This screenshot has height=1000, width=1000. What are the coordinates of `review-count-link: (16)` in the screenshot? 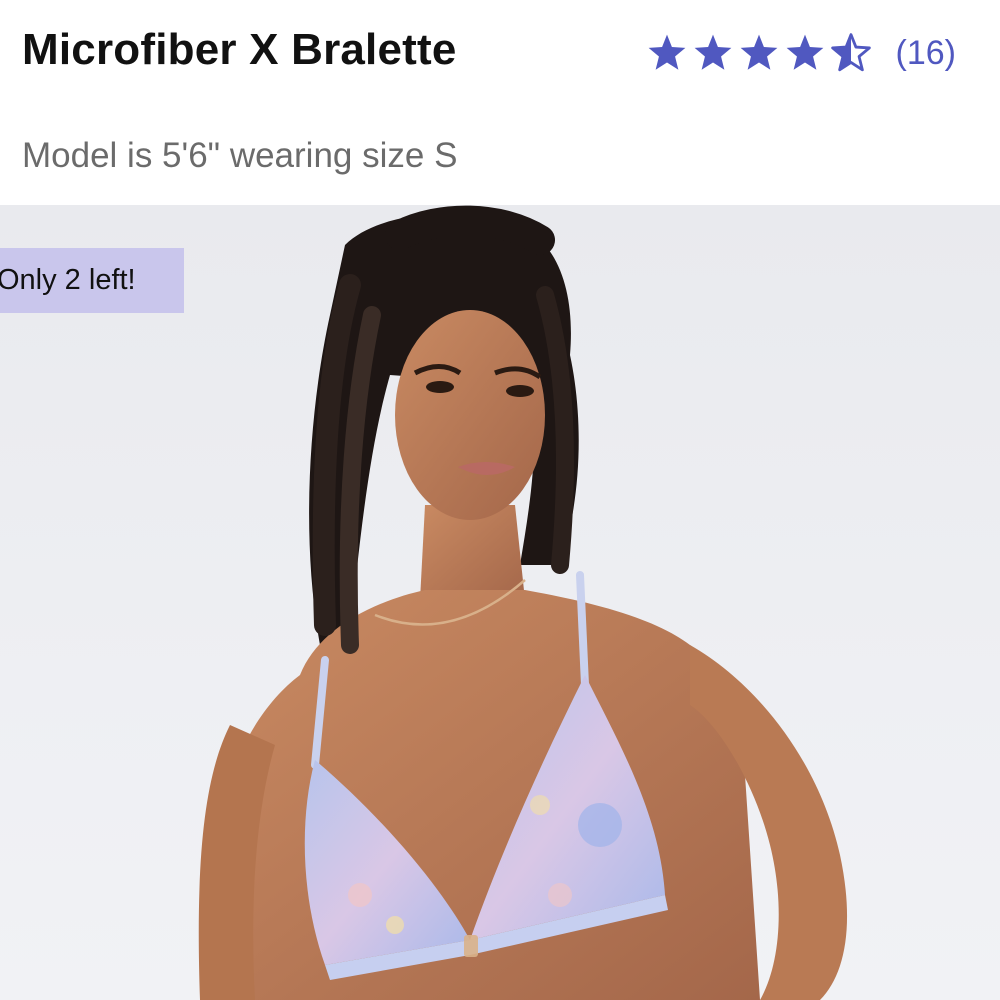 It's located at (926, 53).